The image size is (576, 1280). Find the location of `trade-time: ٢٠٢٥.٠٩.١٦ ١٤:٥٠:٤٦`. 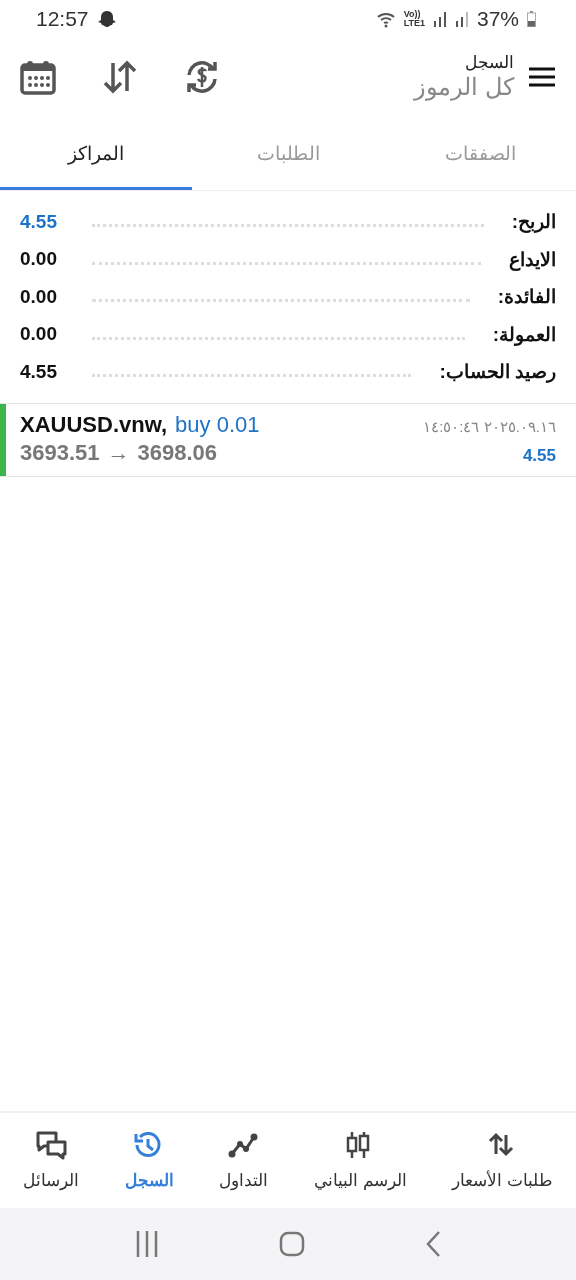

trade-time: ٢٠٢٥.٠٩.١٦ ١٤:٥٠:٤٦ is located at coordinates (489, 426).